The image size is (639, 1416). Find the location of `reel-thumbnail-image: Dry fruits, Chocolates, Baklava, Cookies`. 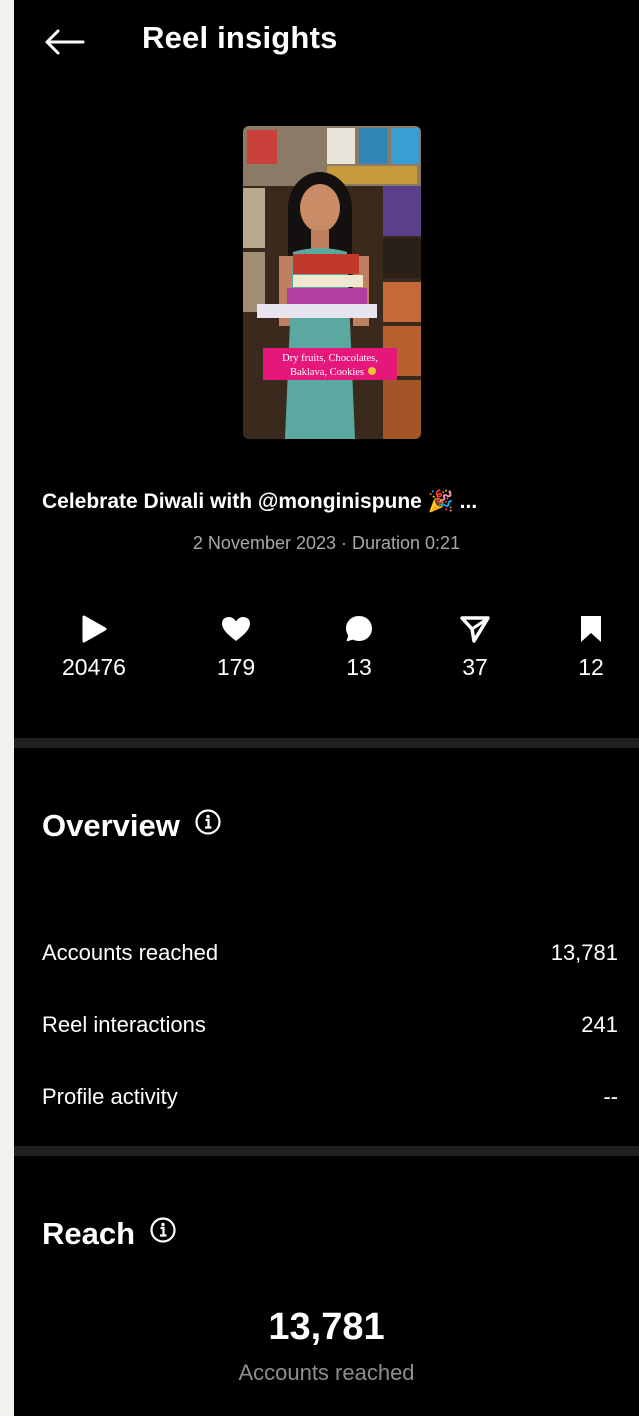

reel-thumbnail-image: Dry fruits, Chocolates, Baklava, Cookies is located at coordinates (332, 282).